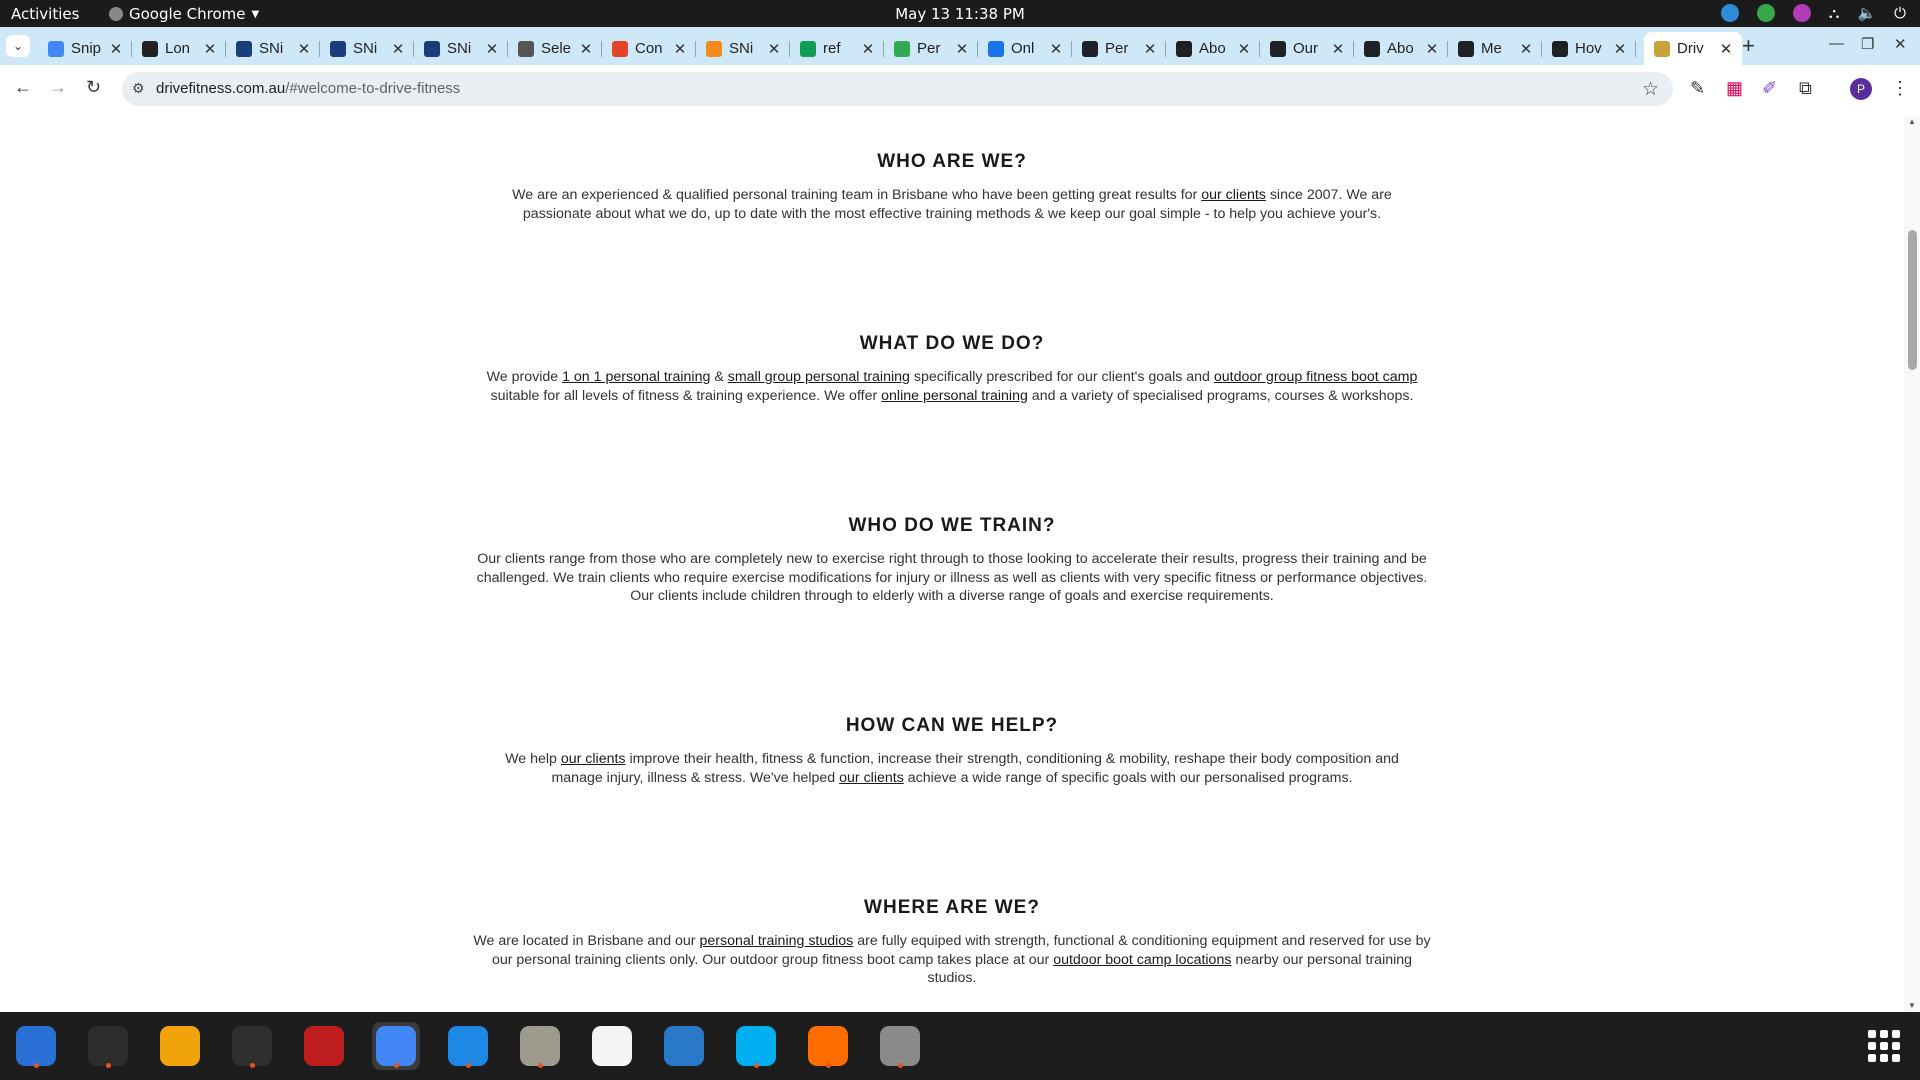 The width and height of the screenshot is (1920, 1080). Describe the element at coordinates (1495, 48) in the screenshot. I see `tab-15: Me ✕` at that location.